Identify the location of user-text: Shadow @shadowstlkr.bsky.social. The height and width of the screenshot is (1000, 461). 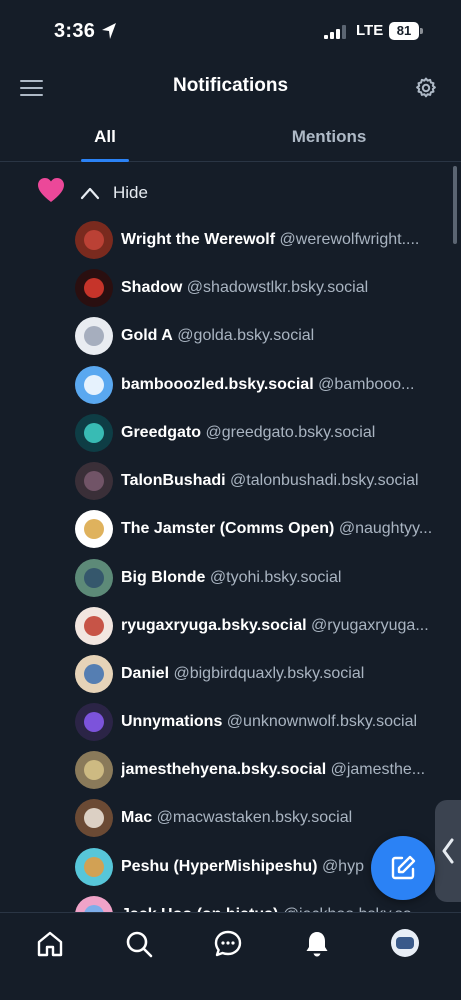
(244, 288).